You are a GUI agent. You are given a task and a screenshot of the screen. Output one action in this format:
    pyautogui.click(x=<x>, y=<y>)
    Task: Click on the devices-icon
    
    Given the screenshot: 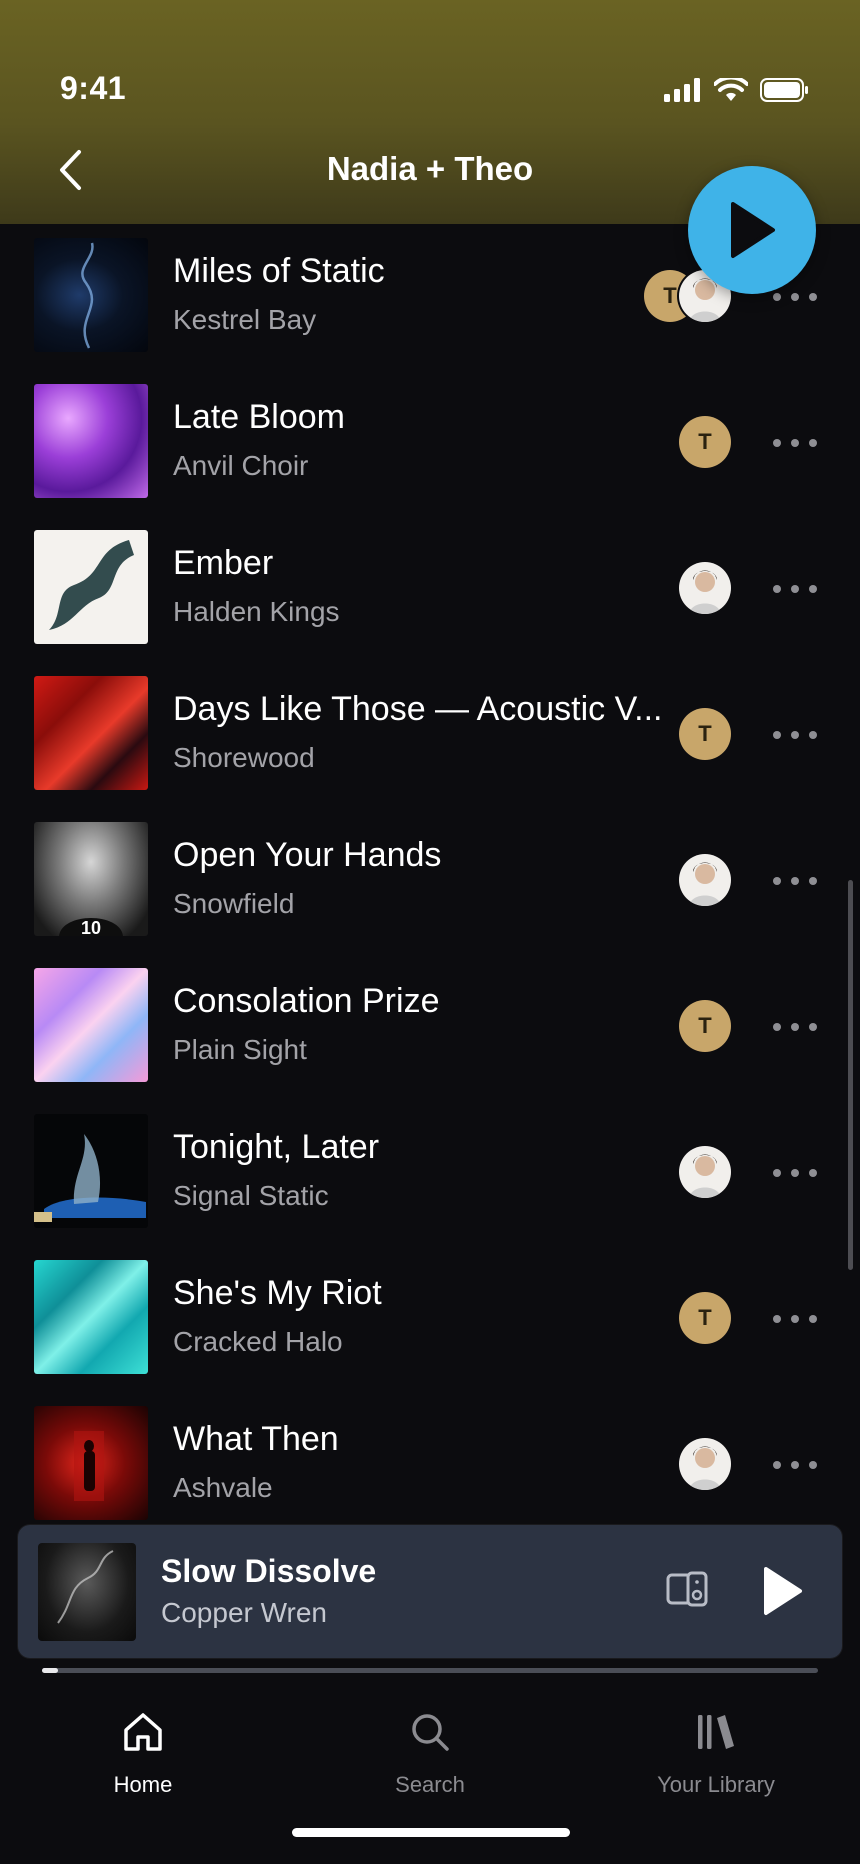 What is the action you would take?
    pyautogui.click(x=687, y=1589)
    